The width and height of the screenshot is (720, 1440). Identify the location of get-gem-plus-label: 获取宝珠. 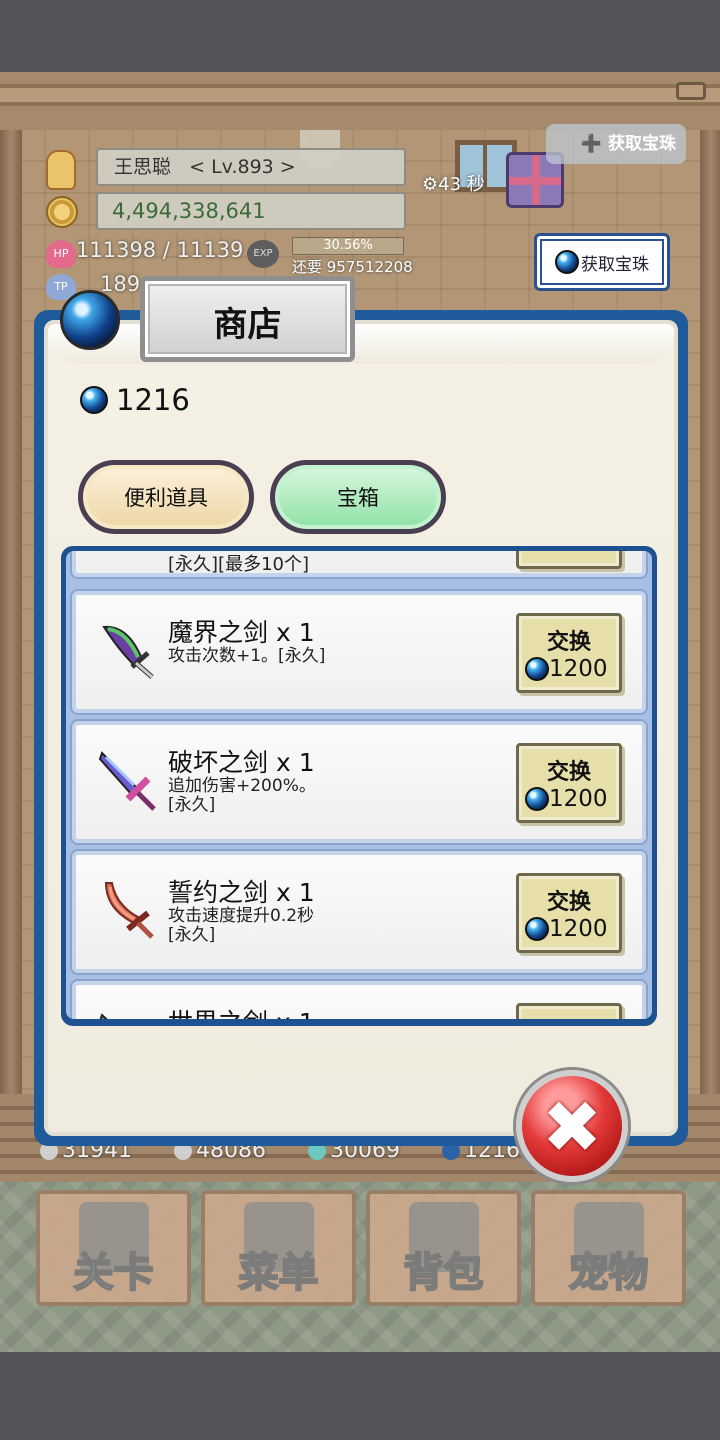
(642, 144).